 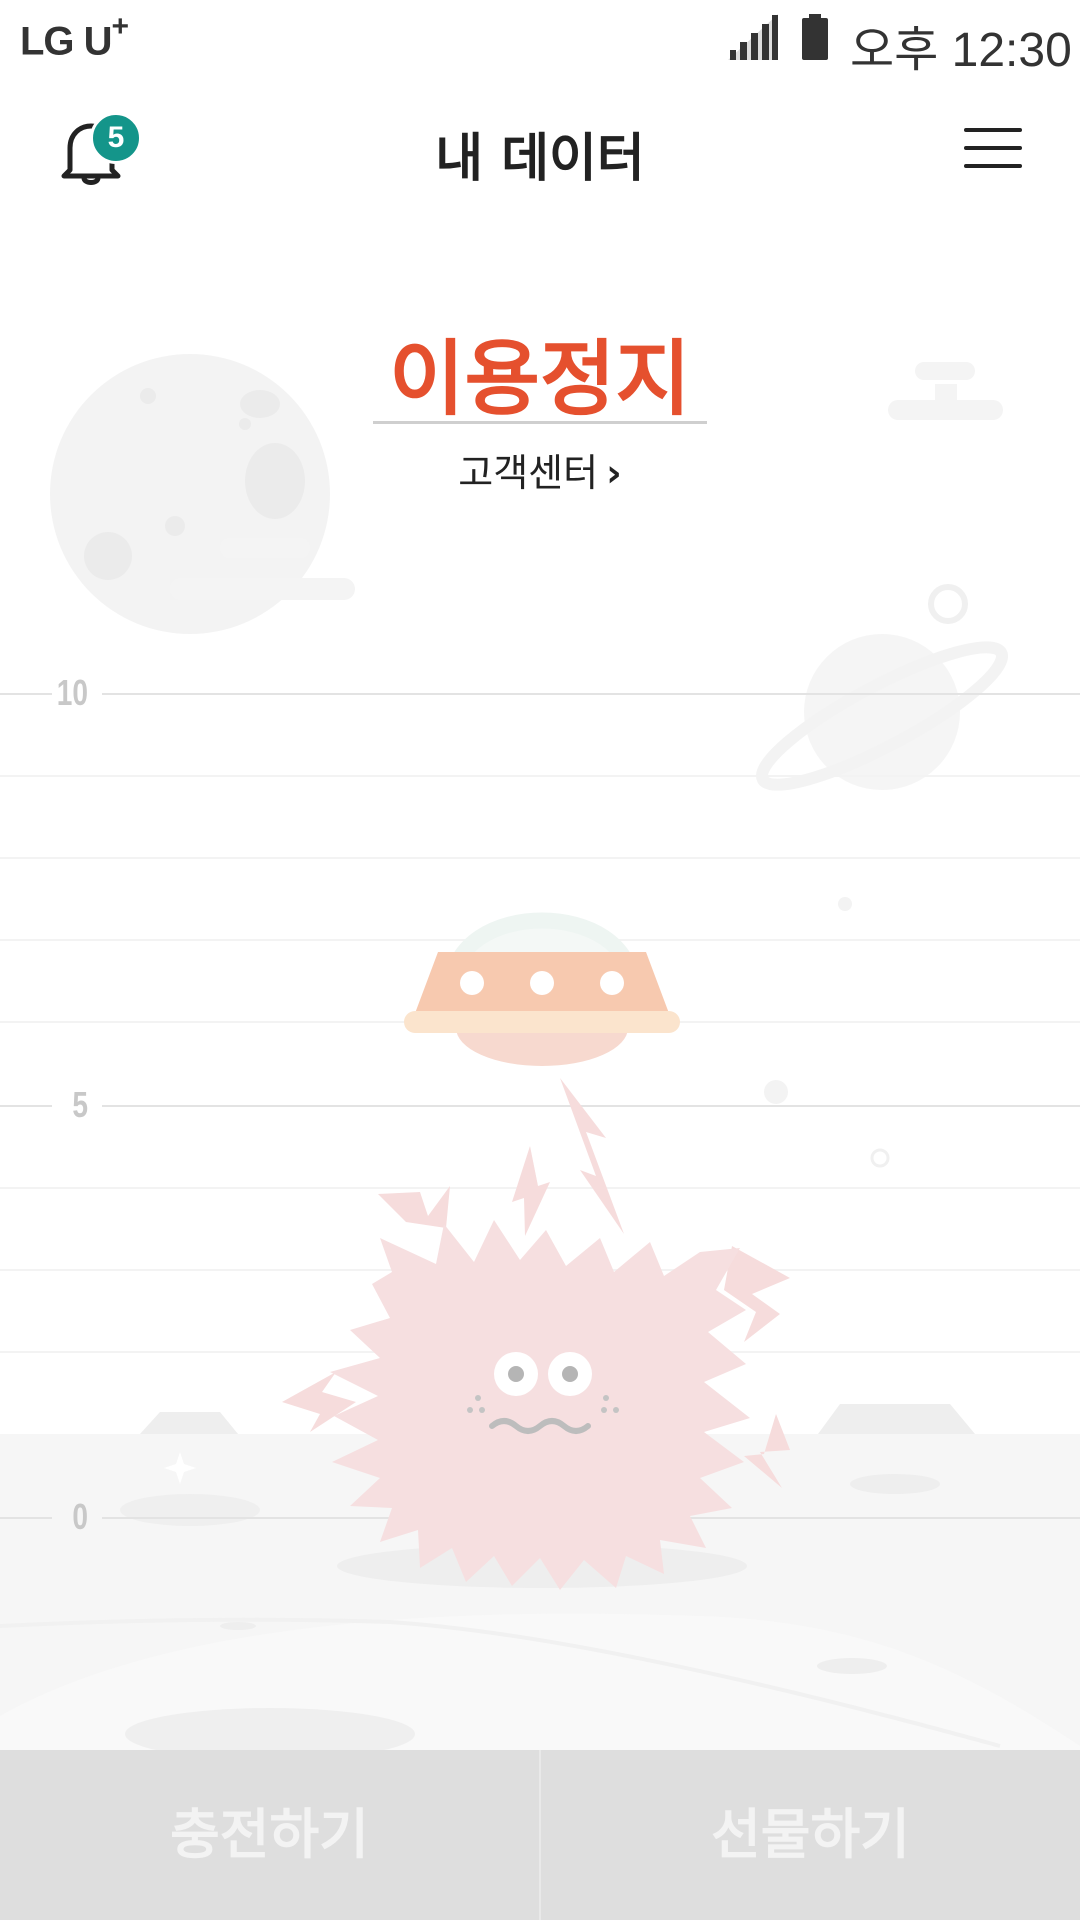 I want to click on status-bar: LG U+ 오후 12:30, so click(x=540, y=38).